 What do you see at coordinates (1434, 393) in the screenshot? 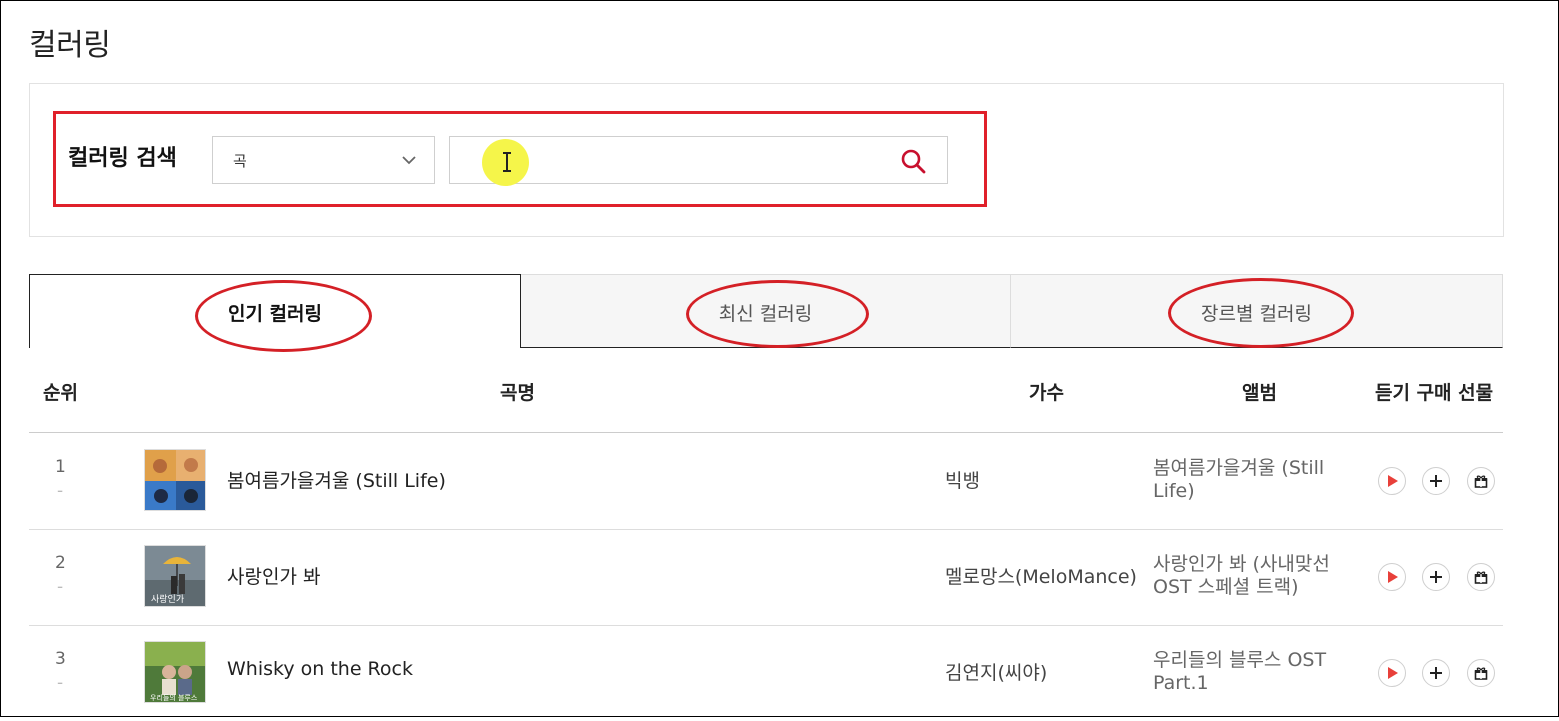
I see `header-actions: 듣기 구매 선물` at bounding box center [1434, 393].